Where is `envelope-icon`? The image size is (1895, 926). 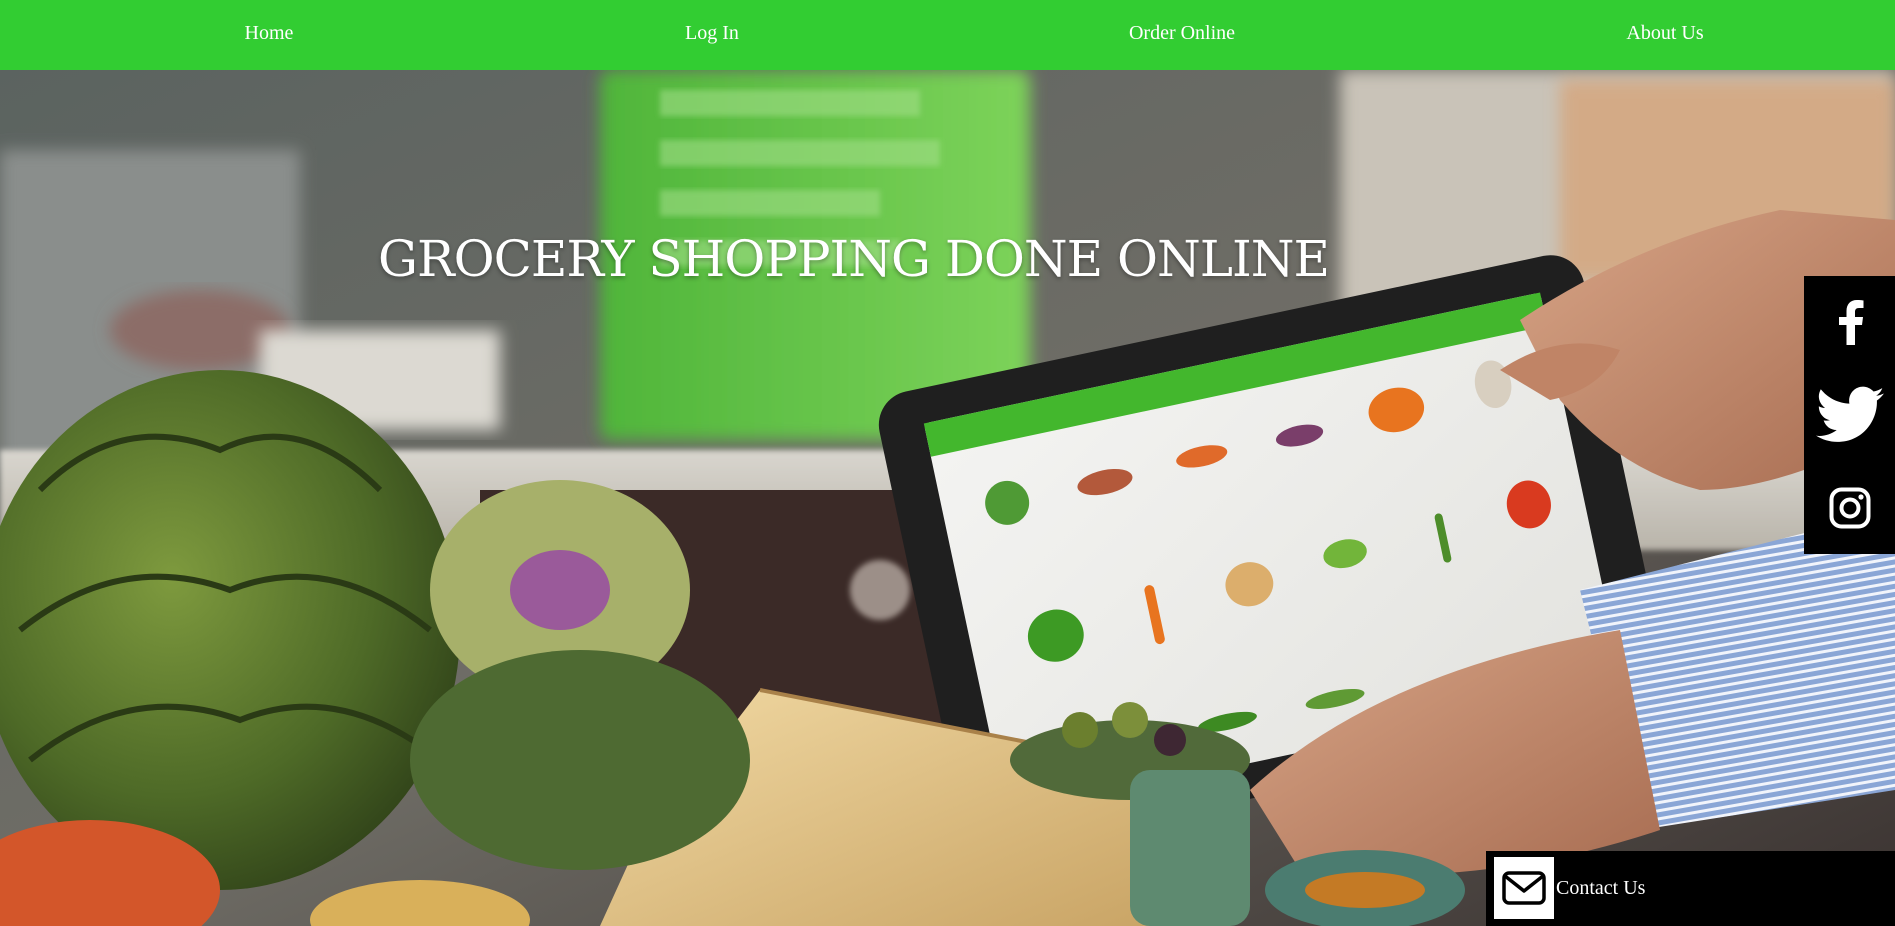
envelope-icon is located at coordinates (1524, 888).